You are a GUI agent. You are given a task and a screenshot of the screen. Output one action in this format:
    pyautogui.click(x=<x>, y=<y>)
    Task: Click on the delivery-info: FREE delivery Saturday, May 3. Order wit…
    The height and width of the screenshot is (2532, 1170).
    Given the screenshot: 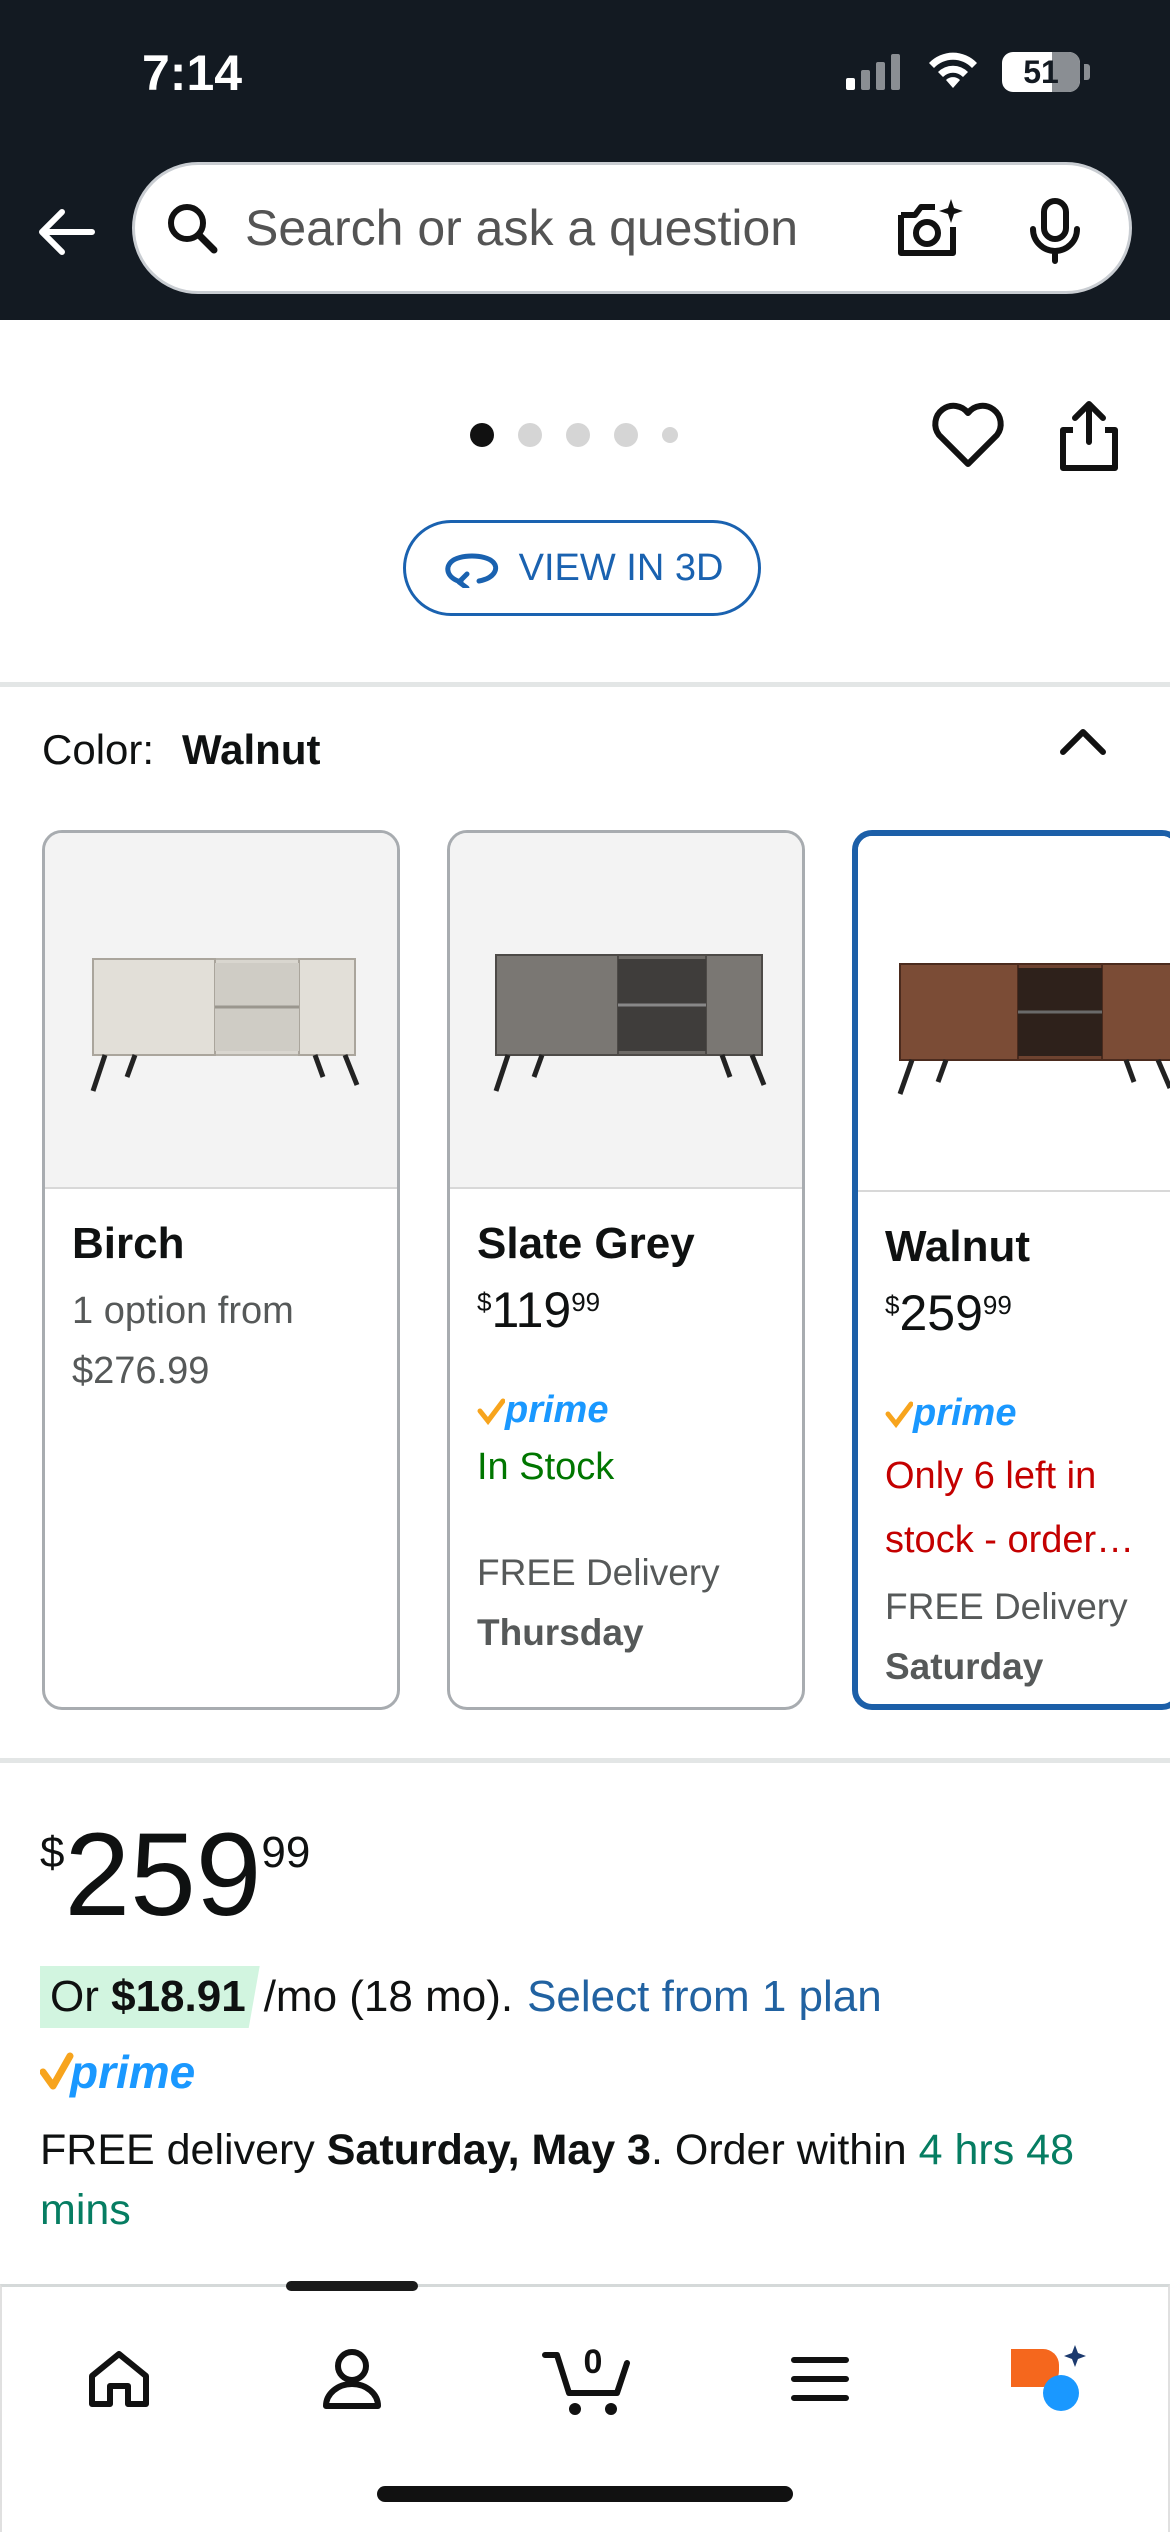 What is the action you would take?
    pyautogui.click(x=557, y=2180)
    